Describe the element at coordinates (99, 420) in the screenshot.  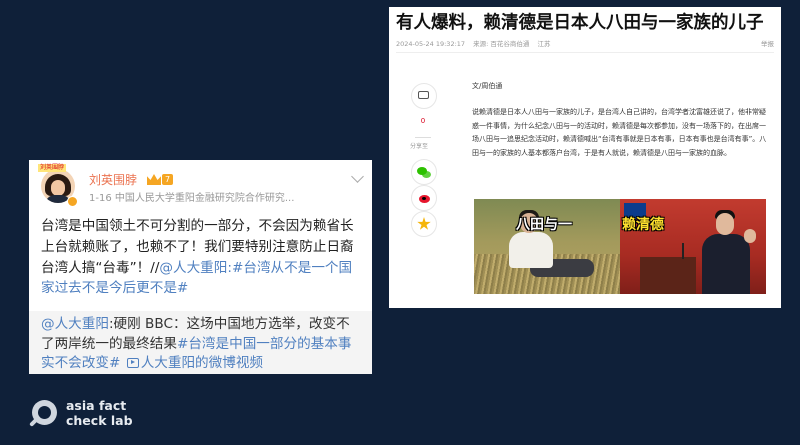
I see `logo-text-line2: check lab` at that location.